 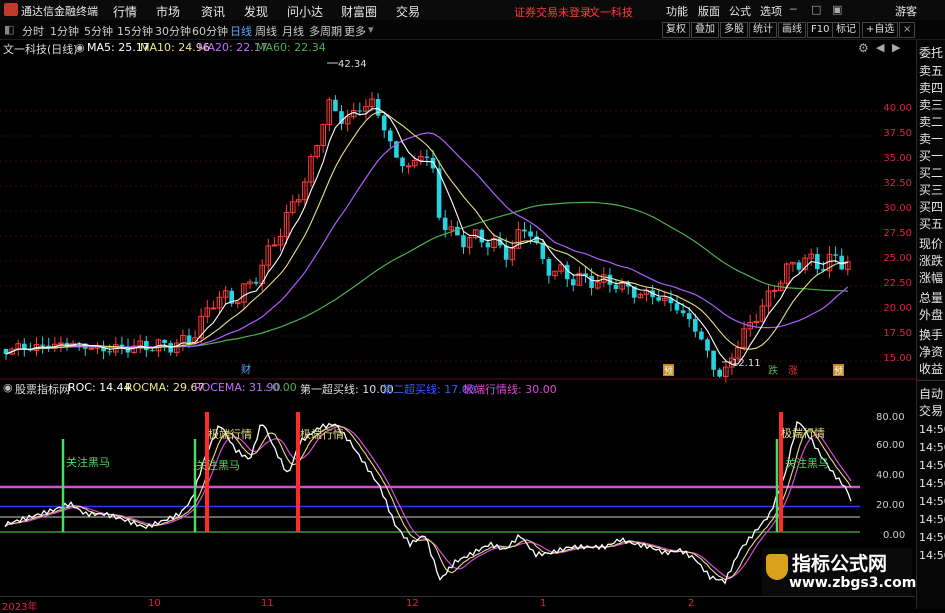 What do you see at coordinates (218, 465) in the screenshot?
I see `attention-label: 关注黑马` at bounding box center [218, 465].